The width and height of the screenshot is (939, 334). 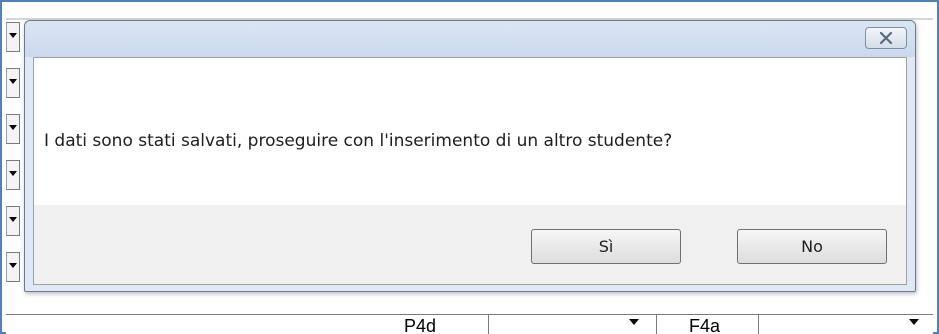 I want to click on background-field: P4d, so click(x=246, y=324).